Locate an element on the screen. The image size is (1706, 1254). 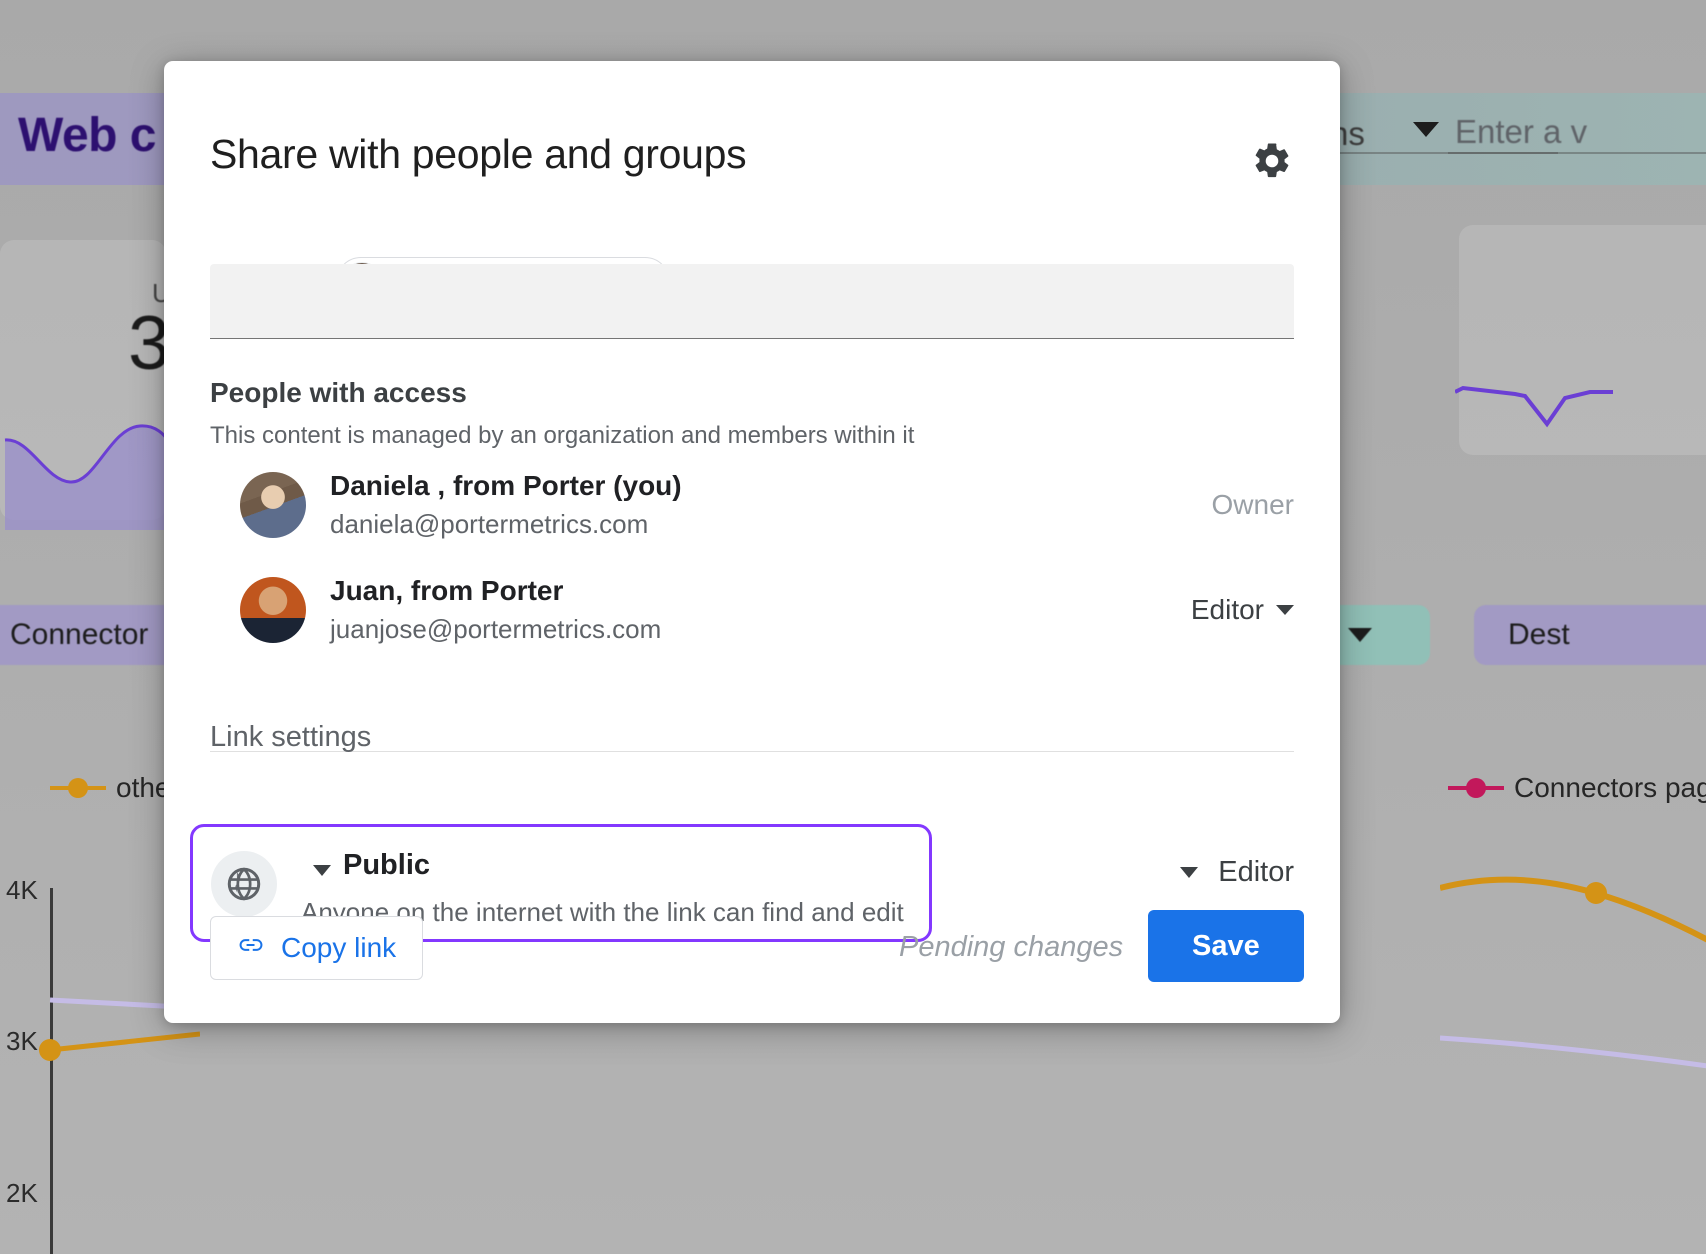
people-with-access-title: People with access is located at coordinates (338, 392).